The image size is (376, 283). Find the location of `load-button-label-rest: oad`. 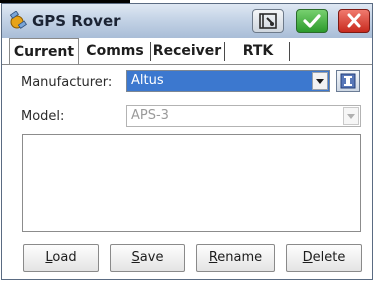

load-button-label-rest: oad is located at coordinates (64, 257).